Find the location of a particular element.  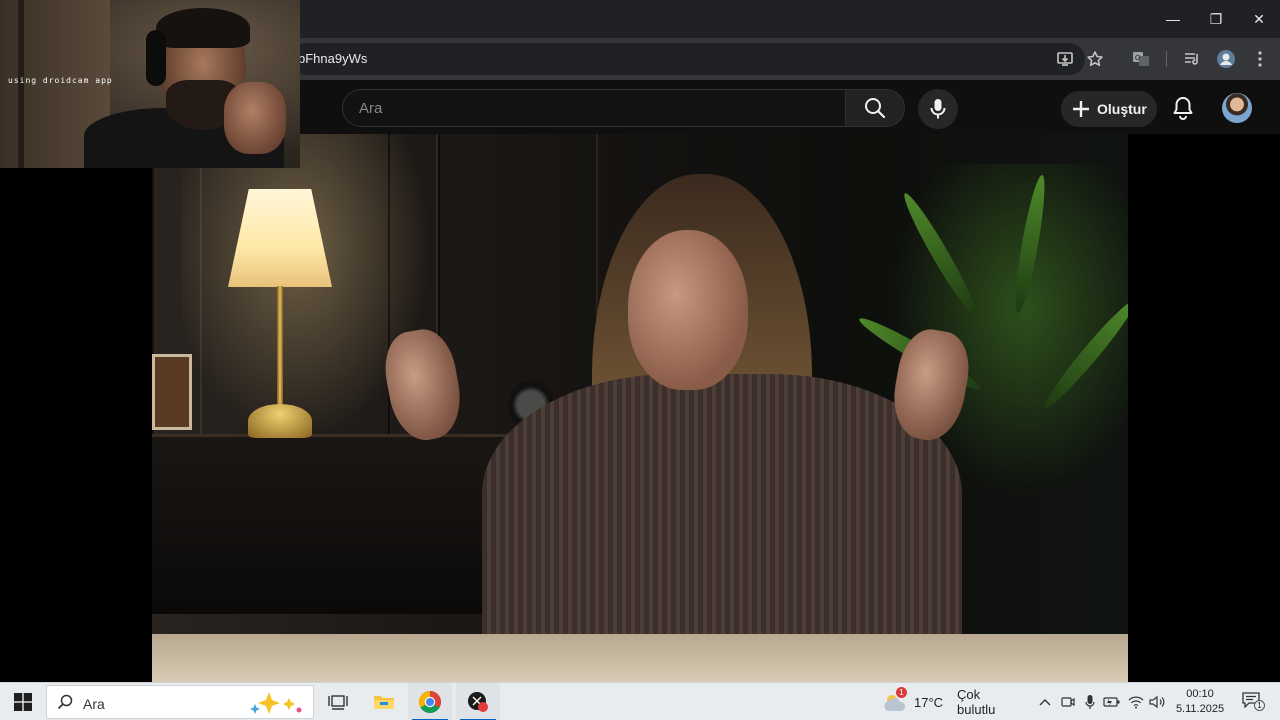

task-view-button is located at coordinates (338, 701).